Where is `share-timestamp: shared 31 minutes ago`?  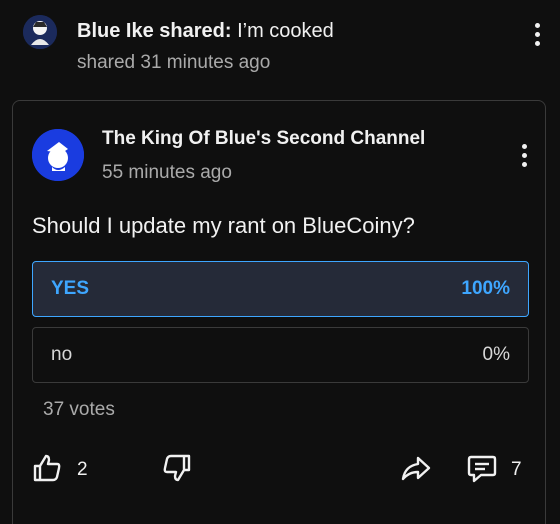 share-timestamp: shared 31 minutes ago is located at coordinates (174, 62).